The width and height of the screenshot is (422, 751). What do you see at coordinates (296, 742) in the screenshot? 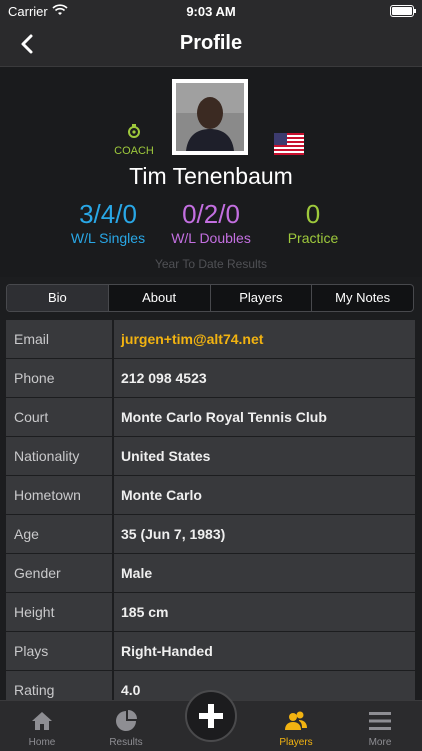
I see `tabbar-label: Players` at bounding box center [296, 742].